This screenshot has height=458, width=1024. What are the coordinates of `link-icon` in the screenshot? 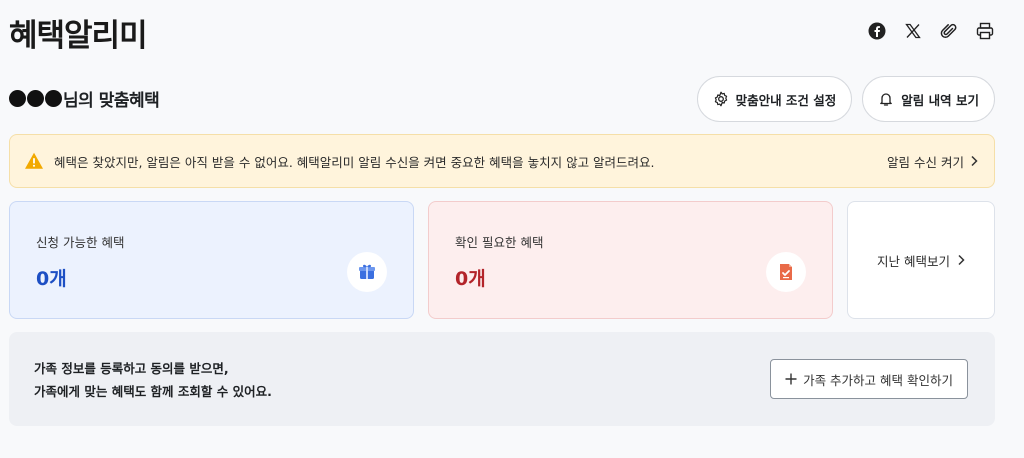 It's located at (949, 31).